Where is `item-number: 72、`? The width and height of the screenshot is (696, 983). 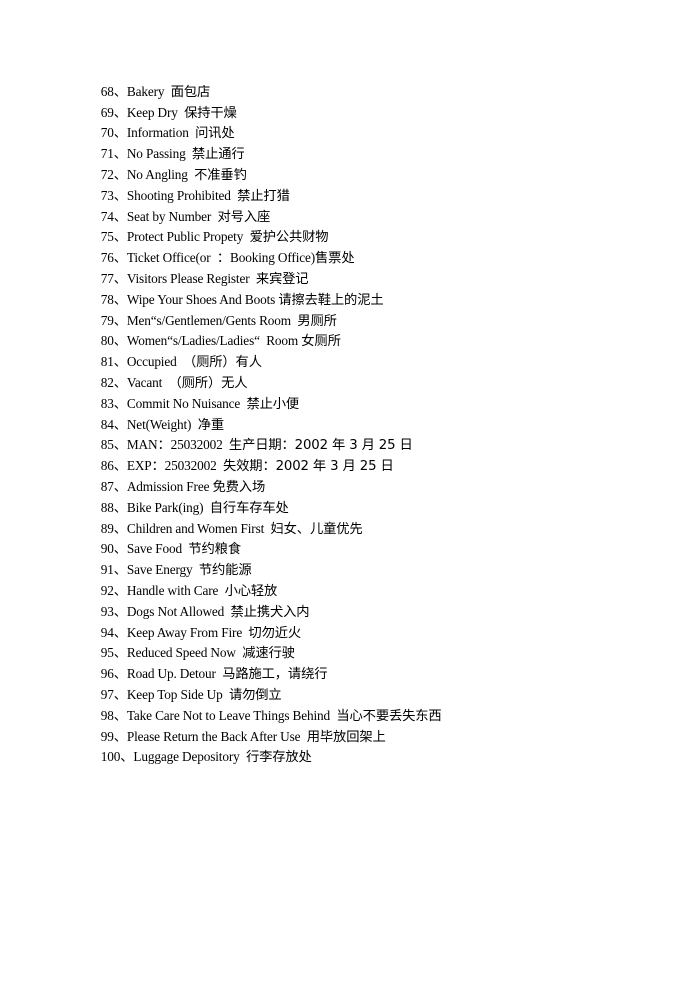 item-number: 72、 is located at coordinates (113, 174).